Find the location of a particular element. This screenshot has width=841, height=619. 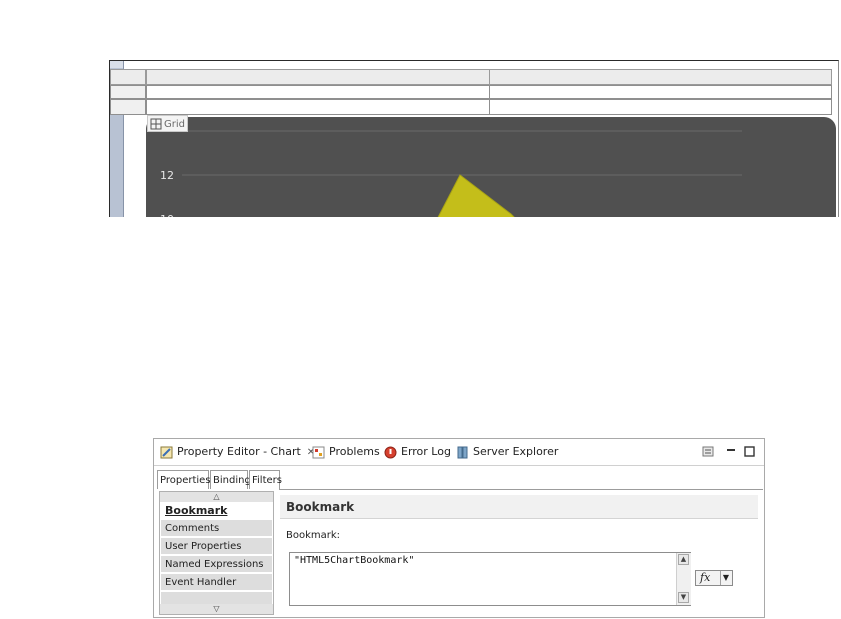

bookmark-value: "HTML5ChartBookmark" is located at coordinates (354, 560).